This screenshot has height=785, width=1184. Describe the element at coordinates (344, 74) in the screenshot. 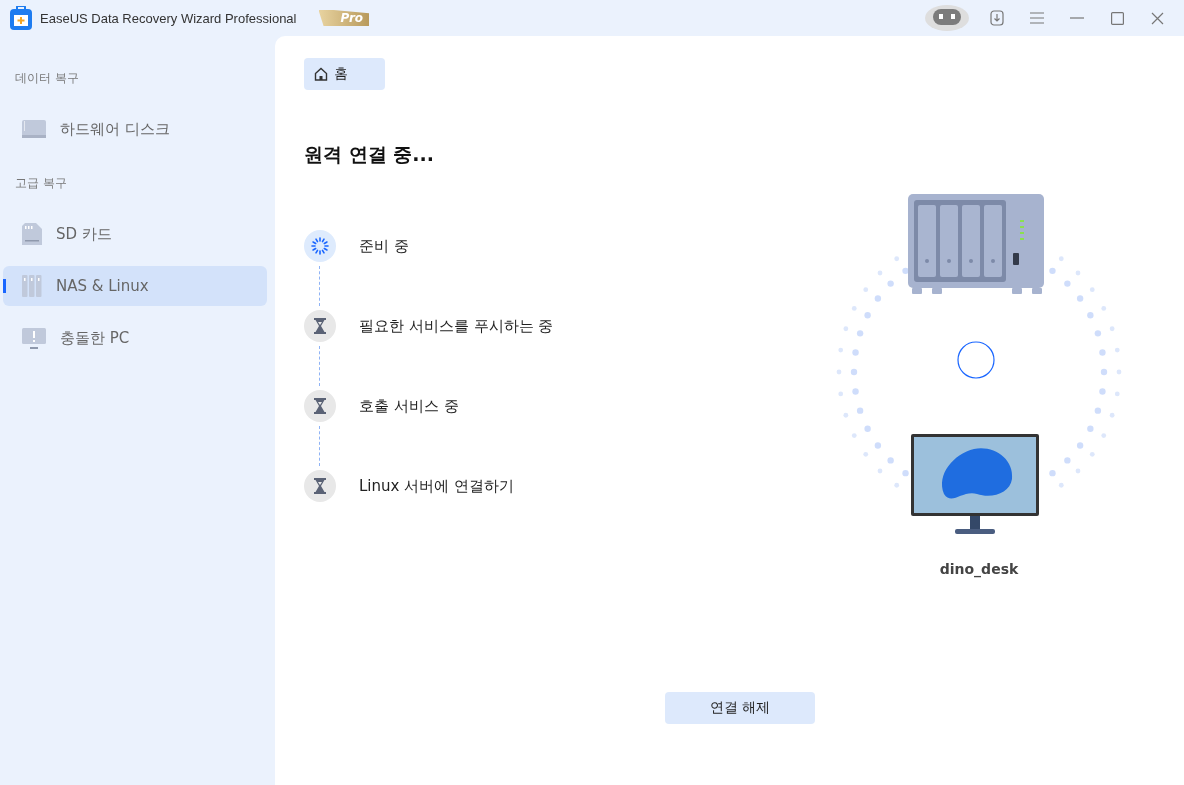

I see `home-breadcrumb: 홈` at that location.